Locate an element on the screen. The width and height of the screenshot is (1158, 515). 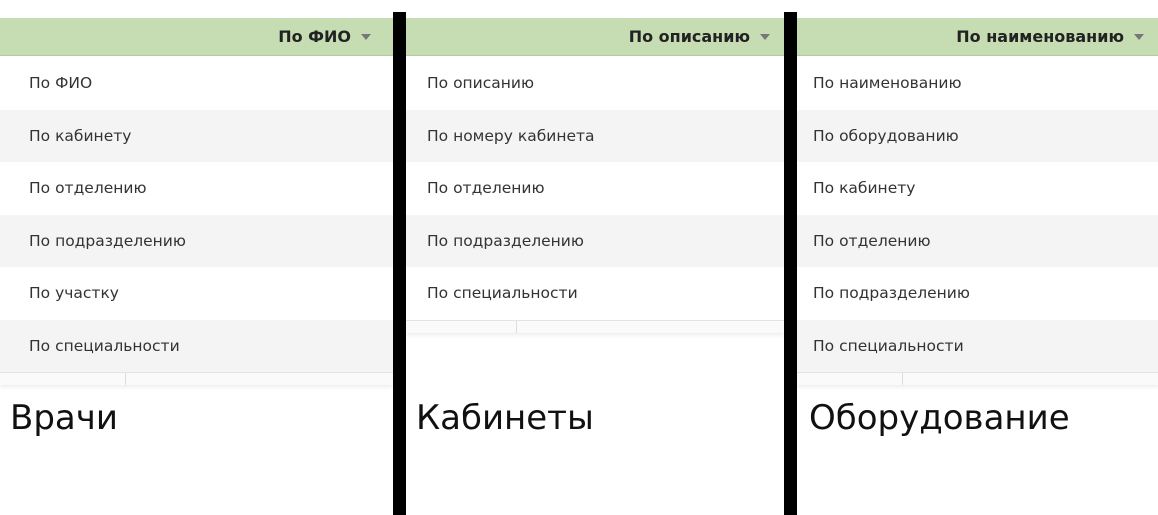
panel-caption: Врачи is located at coordinates (64, 418).